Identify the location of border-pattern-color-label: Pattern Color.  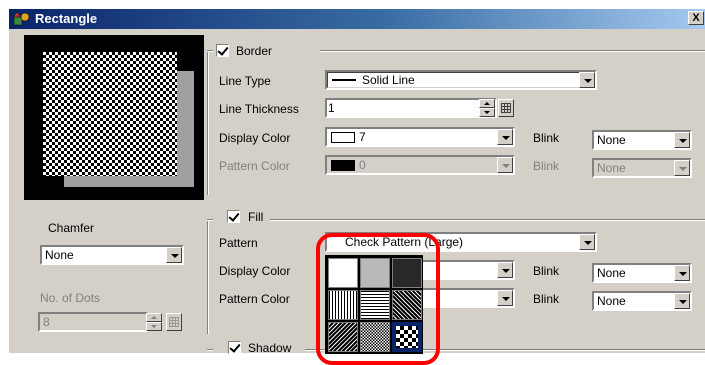
(254, 166).